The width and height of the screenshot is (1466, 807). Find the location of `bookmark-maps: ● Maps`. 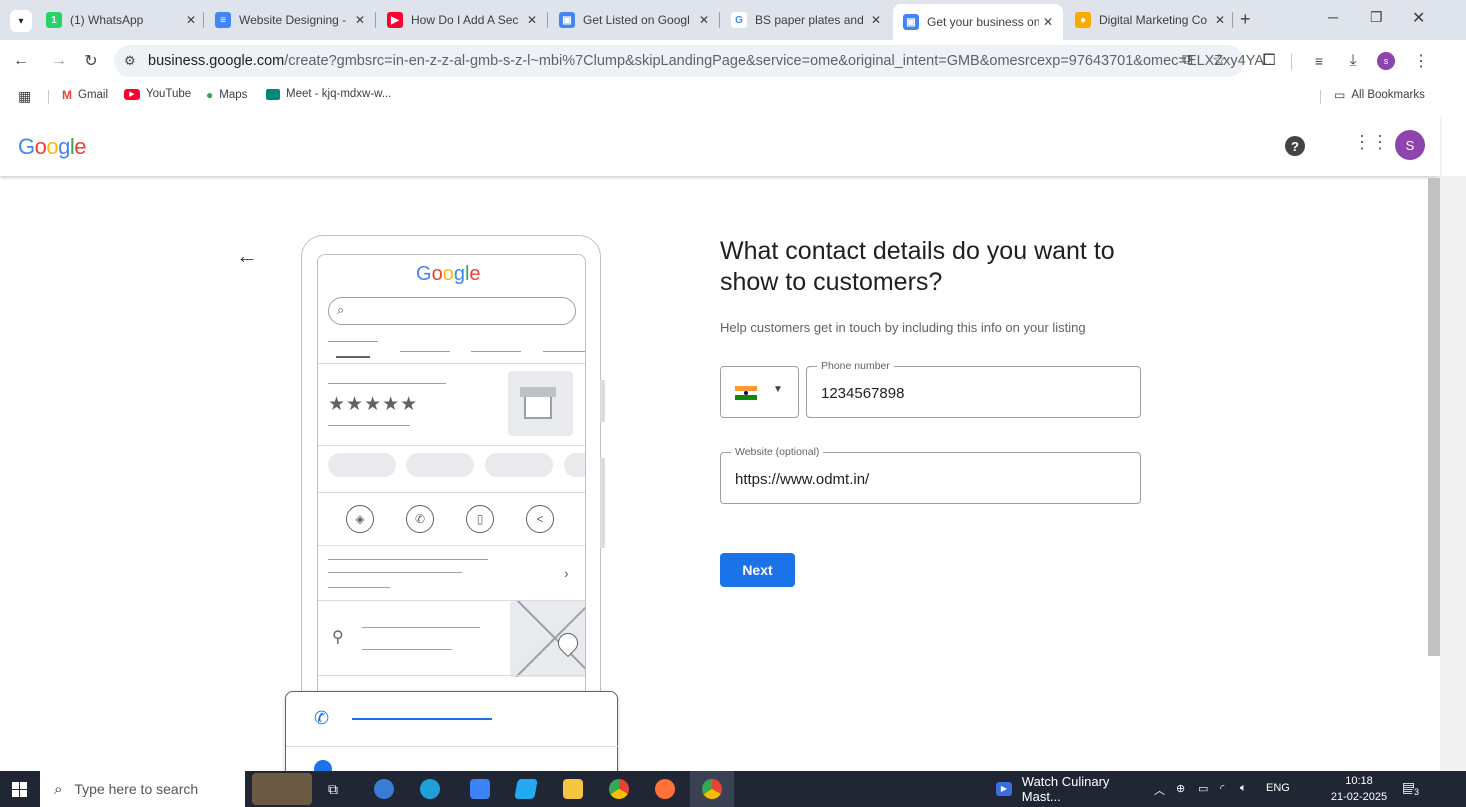

bookmark-maps: ● Maps is located at coordinates (226, 95).